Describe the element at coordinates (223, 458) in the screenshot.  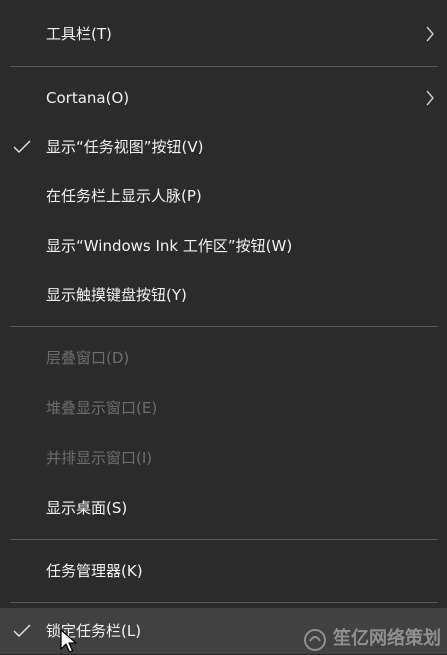
I see `menu-item-side-by-side-windows: 并排显示窗口(I)` at that location.